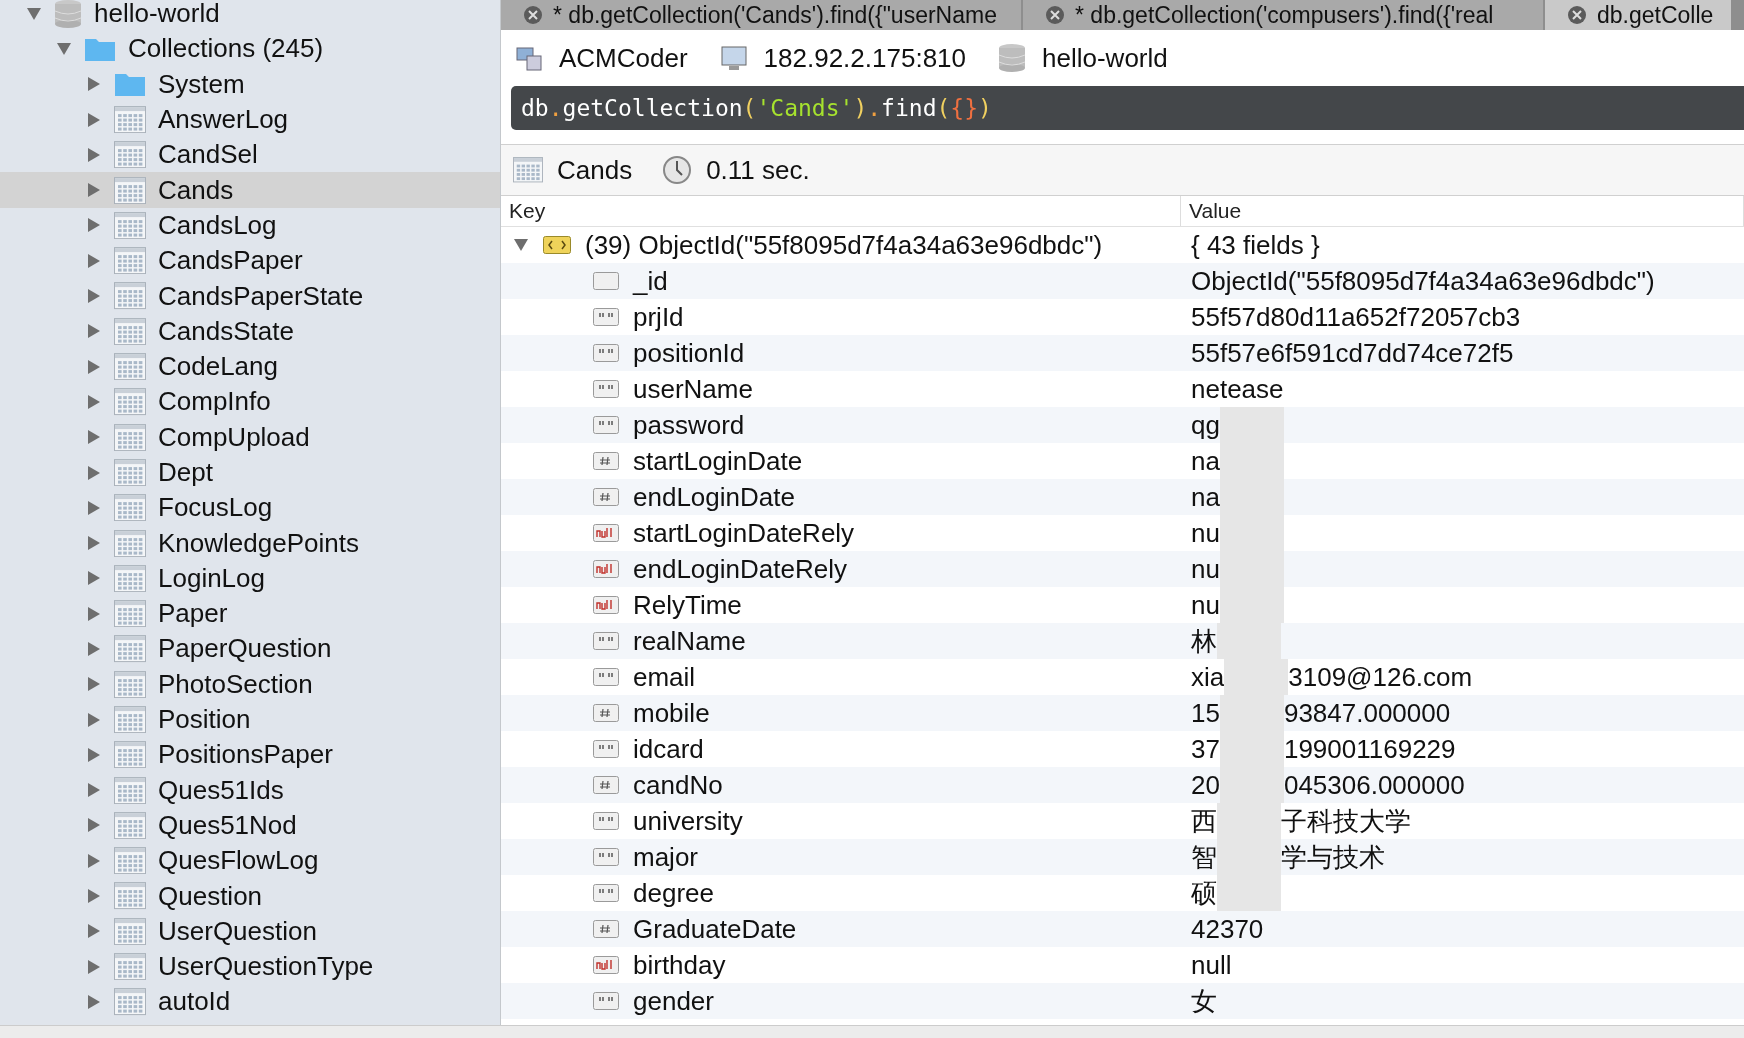 Image resolution: width=1744 pixels, height=1038 pixels. What do you see at coordinates (250, 437) in the screenshot?
I see `tree-item: CompUpload` at bounding box center [250, 437].